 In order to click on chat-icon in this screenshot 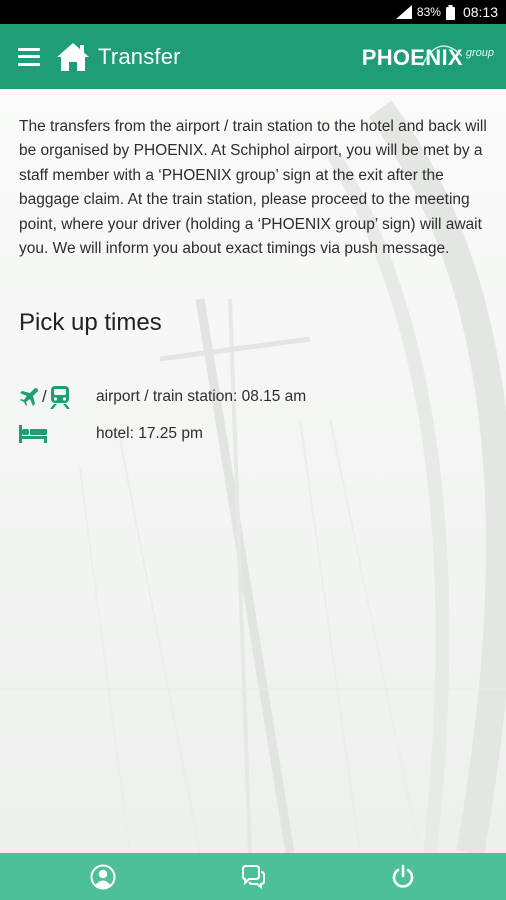, I will do `click(253, 877)`.